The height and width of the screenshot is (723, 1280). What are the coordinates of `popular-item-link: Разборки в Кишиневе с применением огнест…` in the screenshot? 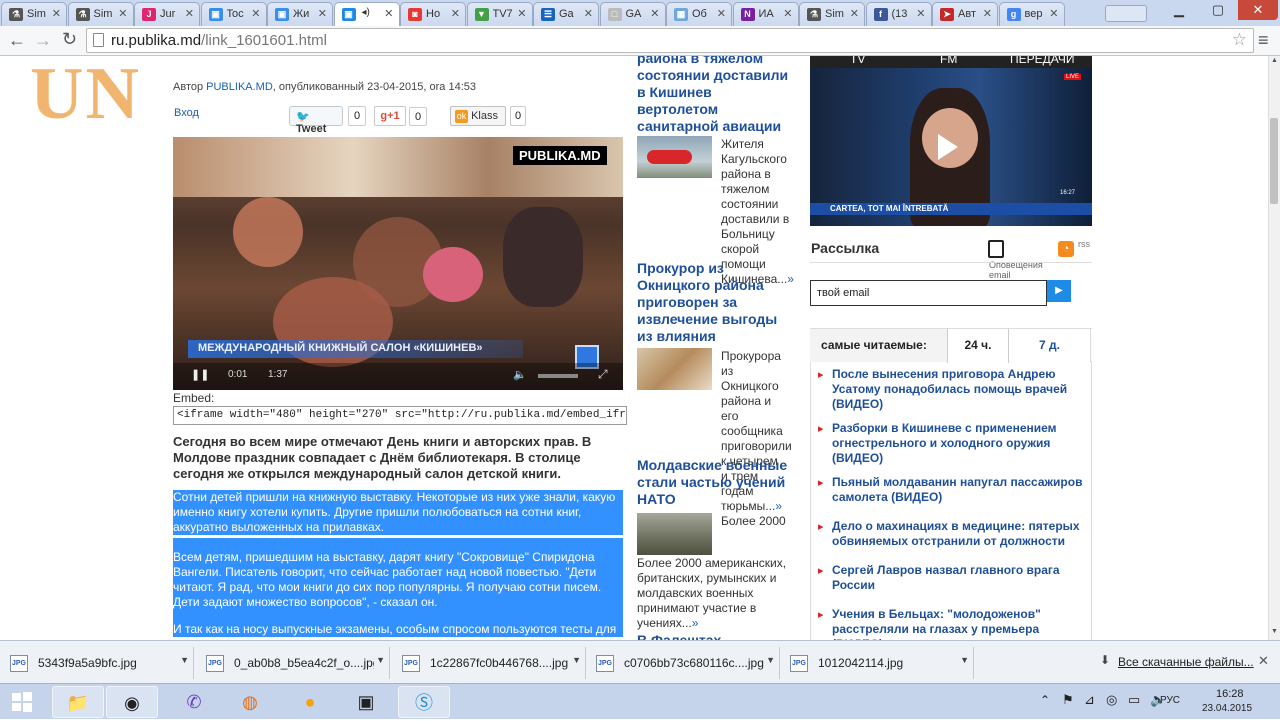 It's located at (959, 443).